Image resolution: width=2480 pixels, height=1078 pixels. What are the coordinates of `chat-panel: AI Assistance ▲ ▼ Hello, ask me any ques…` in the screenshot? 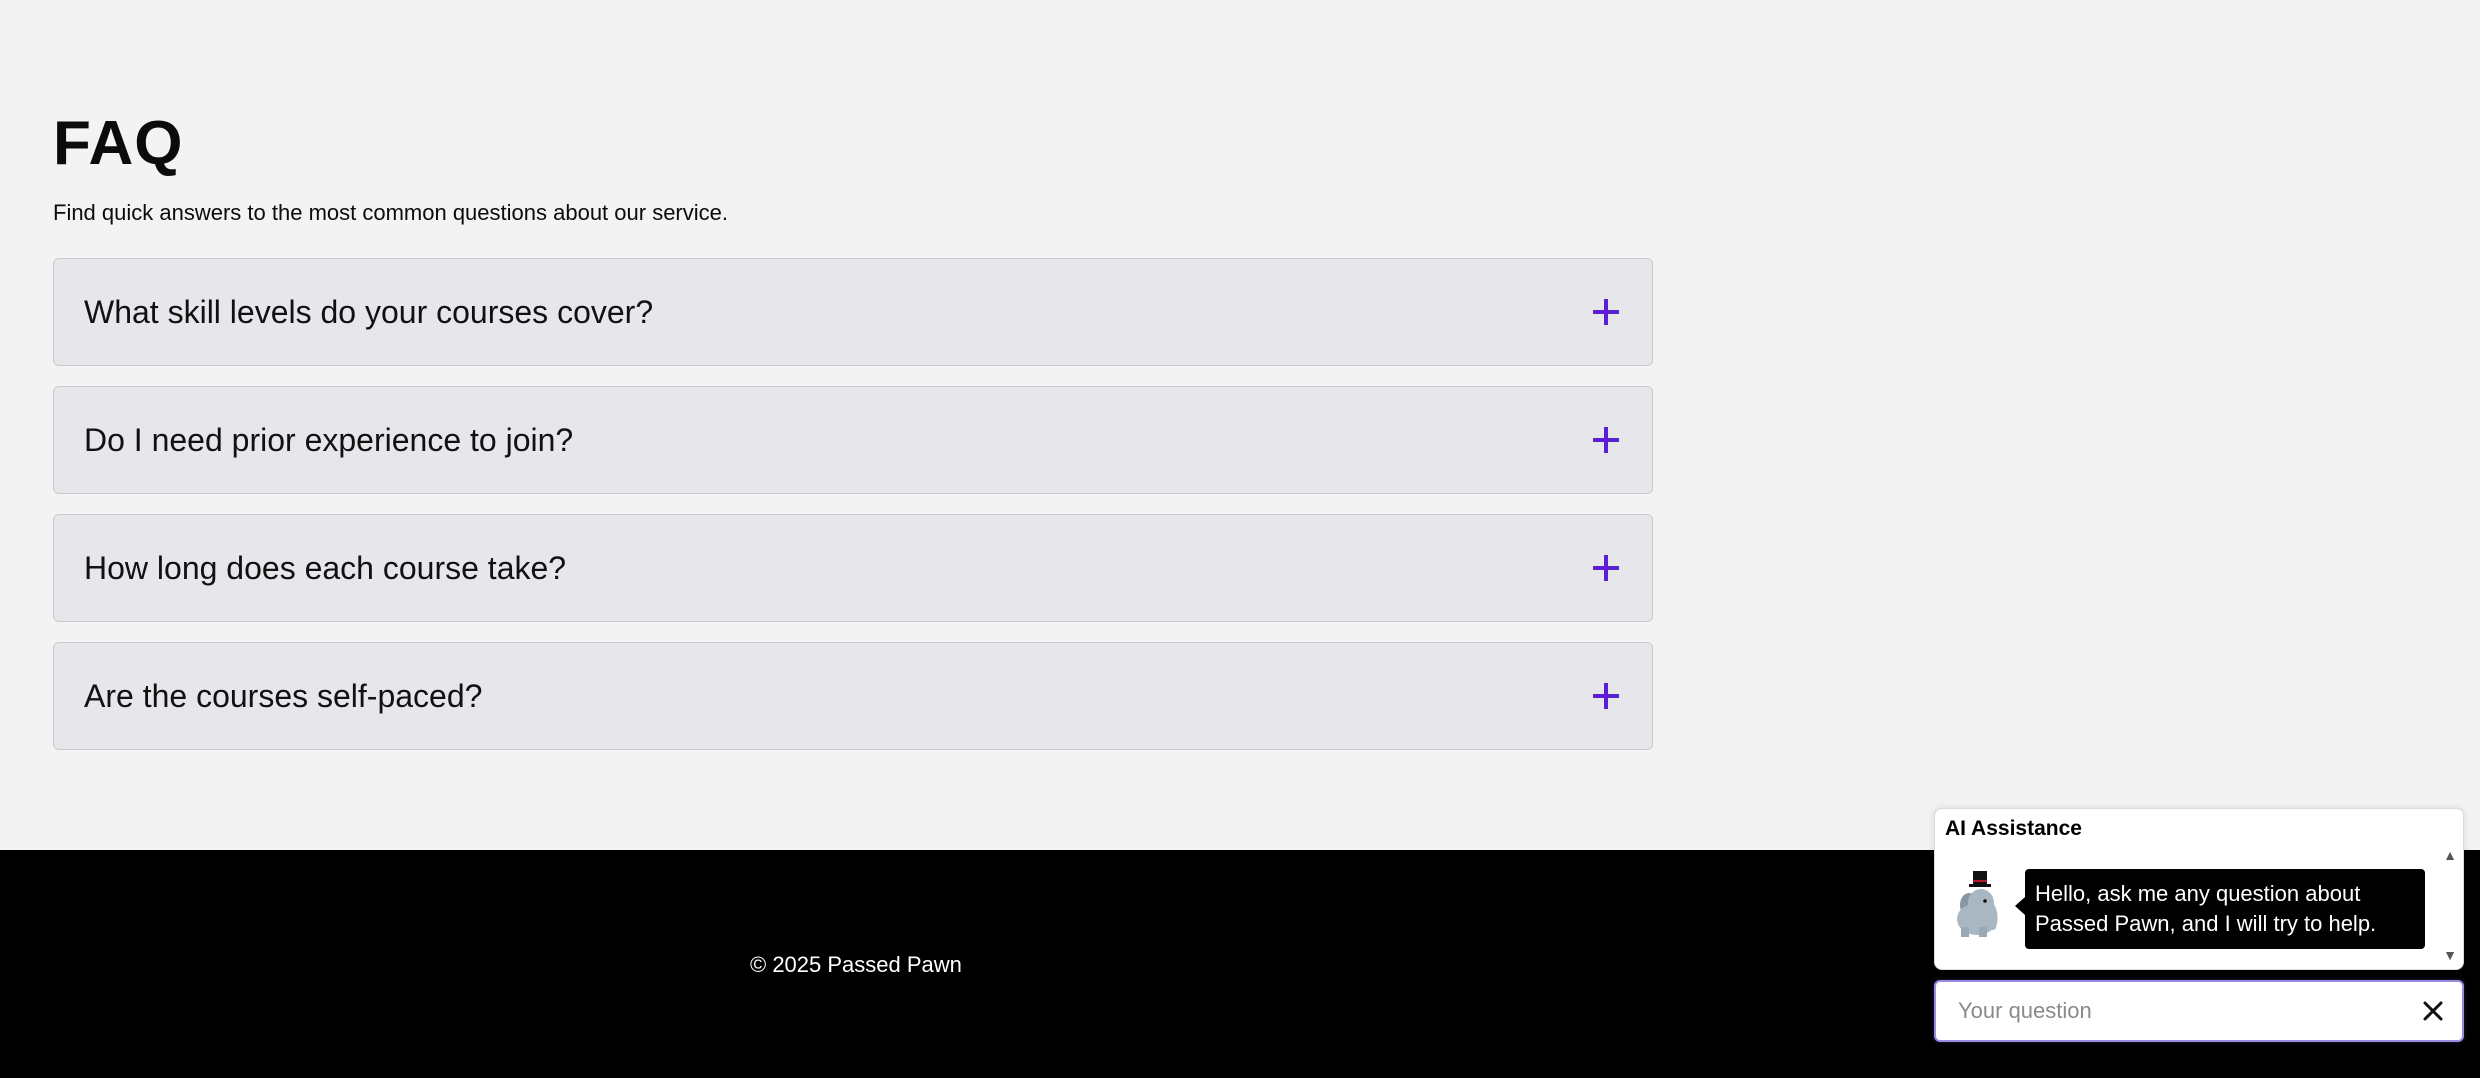 It's located at (2199, 889).